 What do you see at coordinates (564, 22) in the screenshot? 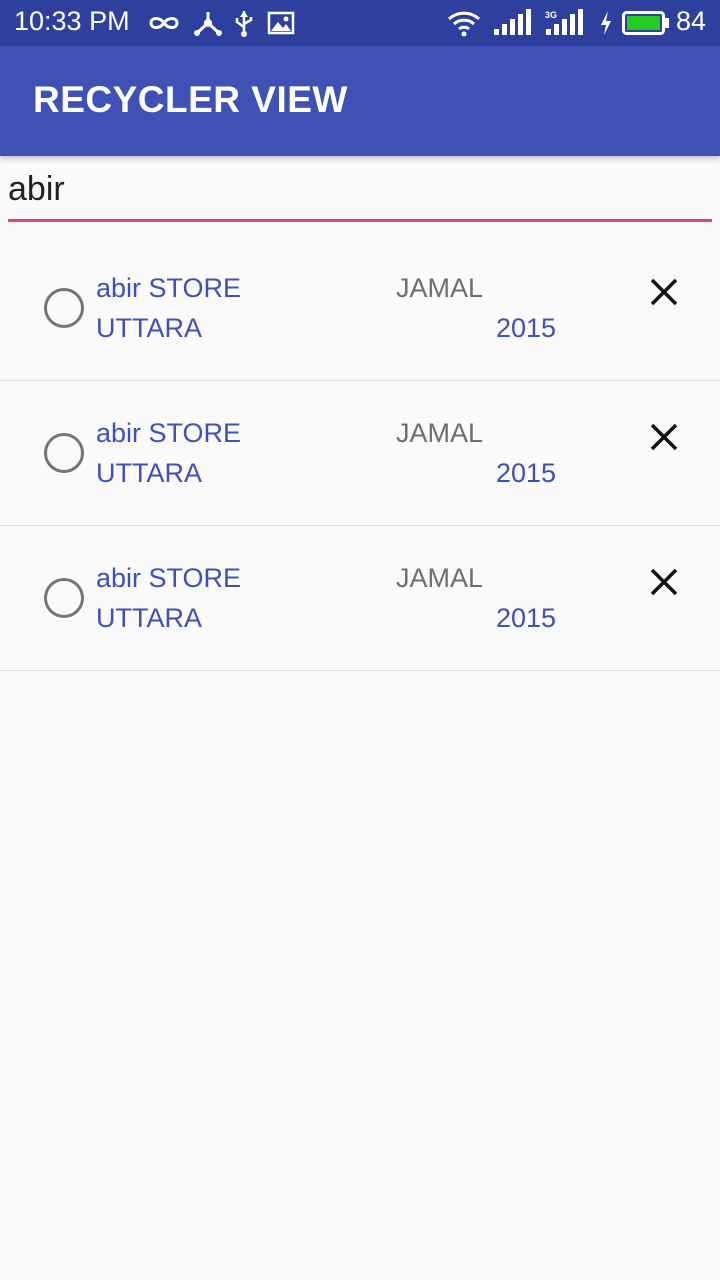
I see `signal-3g-icon: 3G` at bounding box center [564, 22].